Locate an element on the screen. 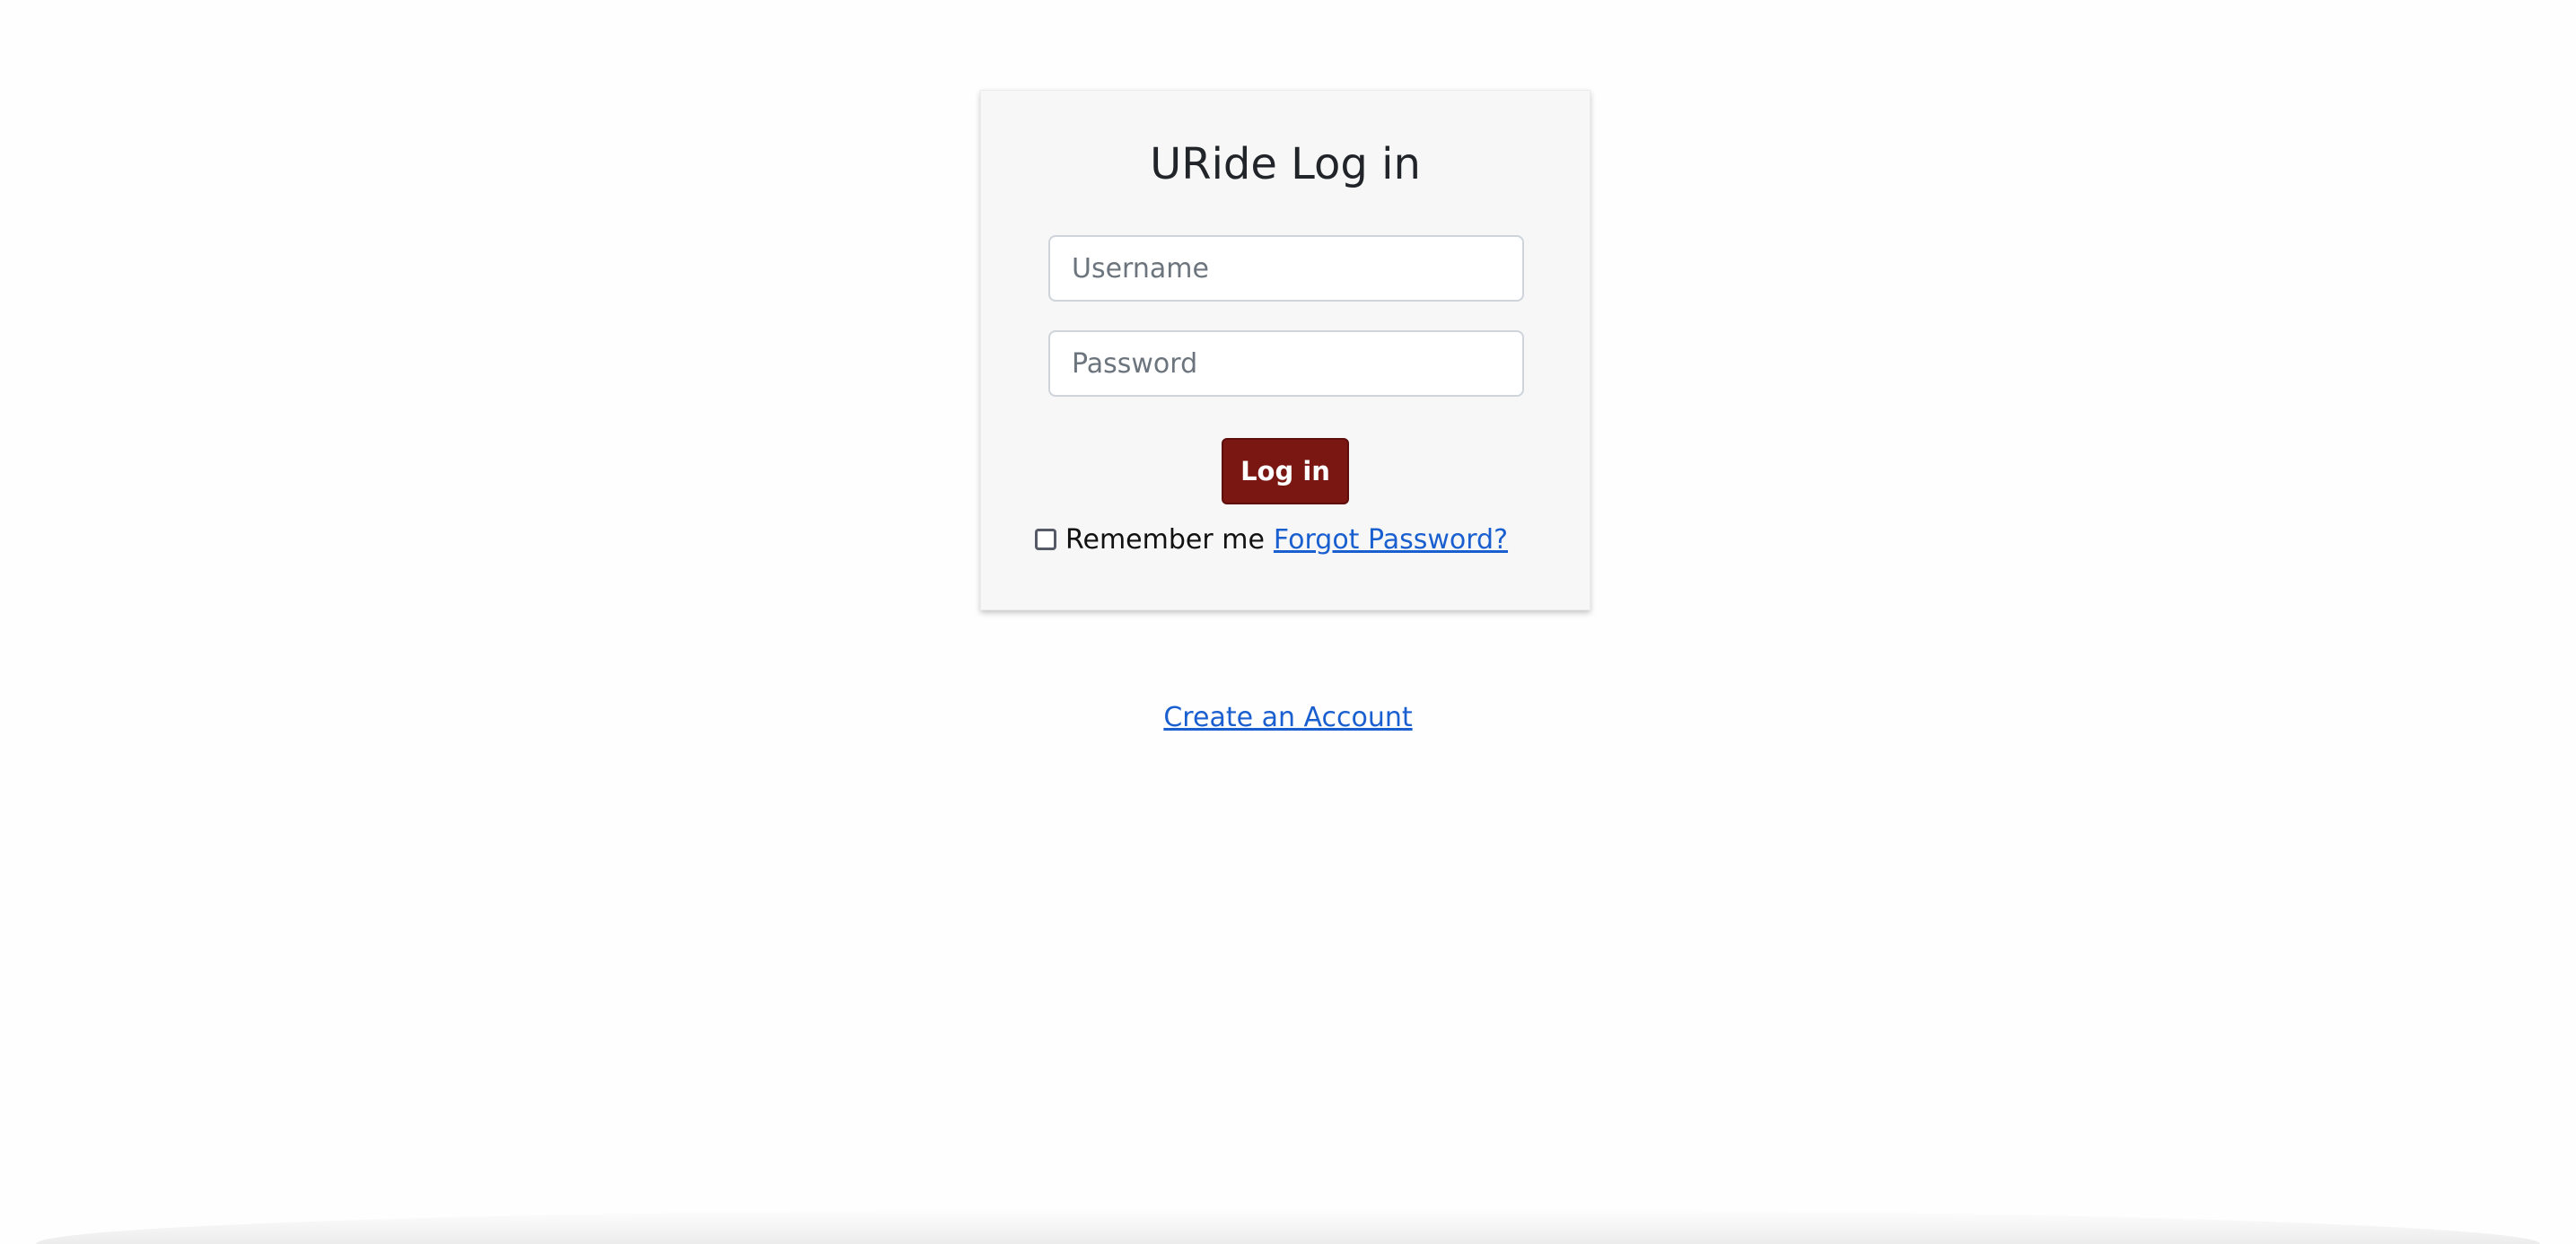 The image size is (2576, 1244). page-title: URide Log in is located at coordinates (1285, 164).